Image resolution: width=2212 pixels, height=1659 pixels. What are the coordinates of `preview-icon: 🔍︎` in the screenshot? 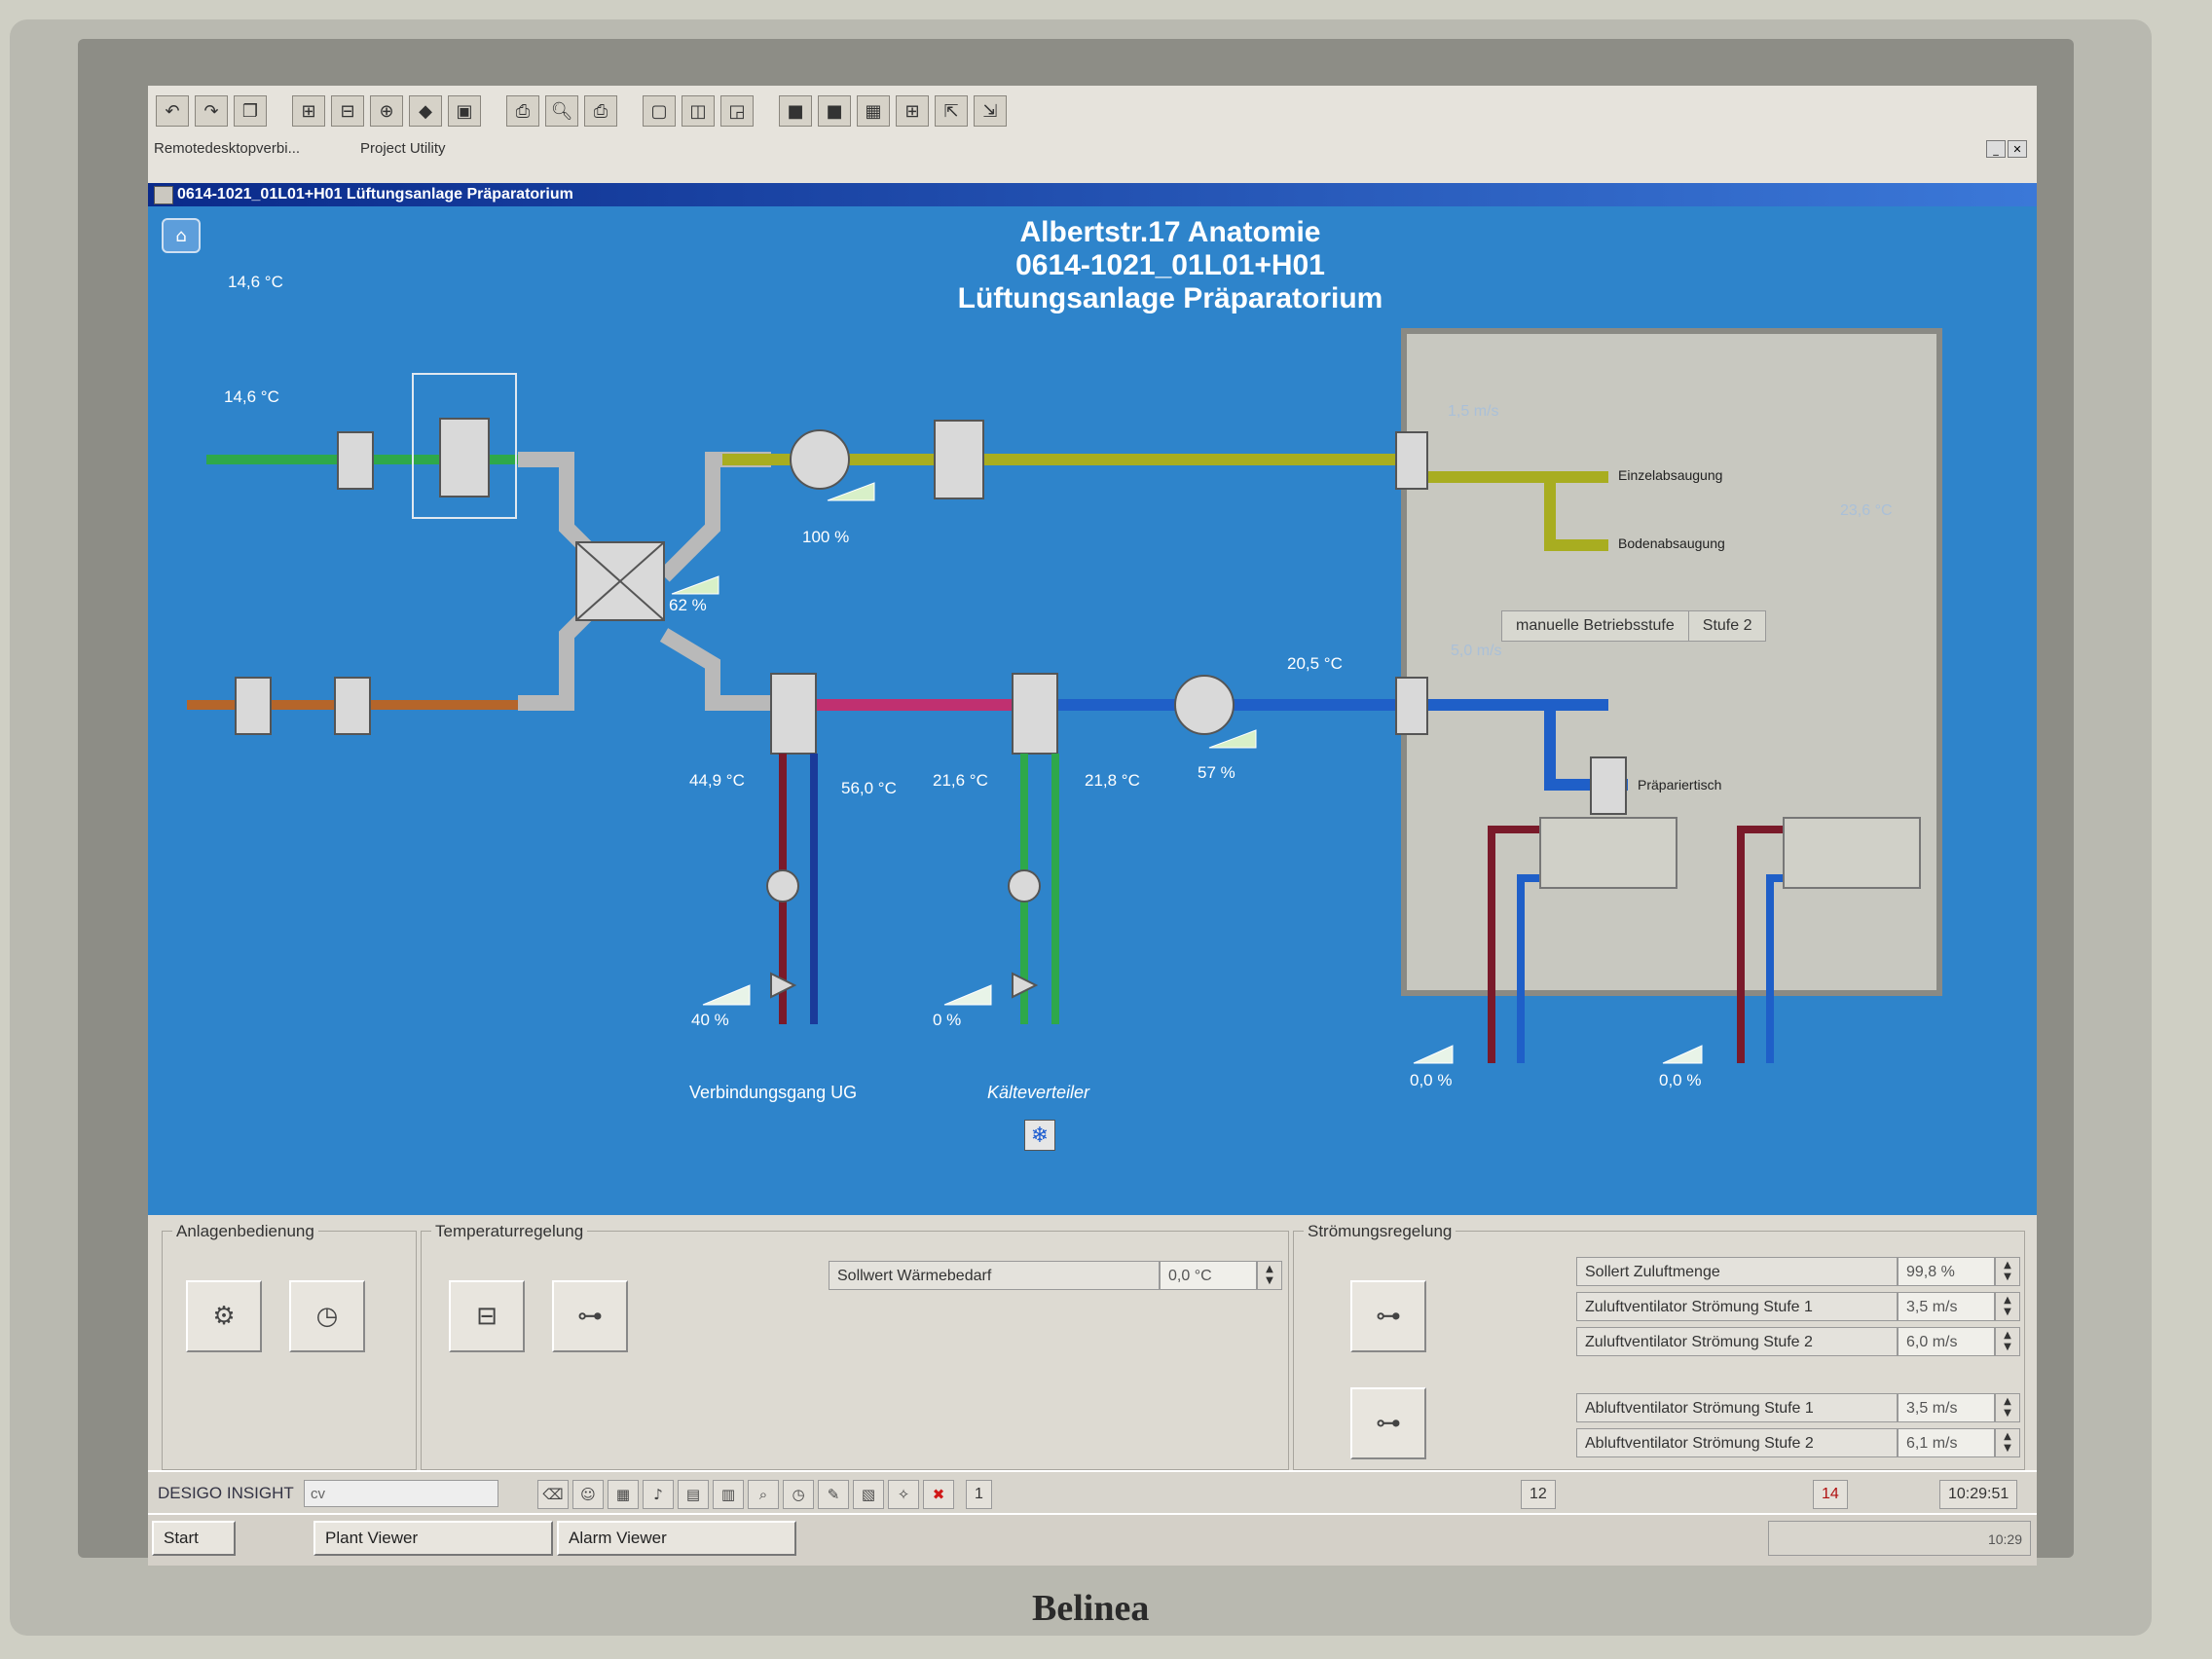 It's located at (561, 111).